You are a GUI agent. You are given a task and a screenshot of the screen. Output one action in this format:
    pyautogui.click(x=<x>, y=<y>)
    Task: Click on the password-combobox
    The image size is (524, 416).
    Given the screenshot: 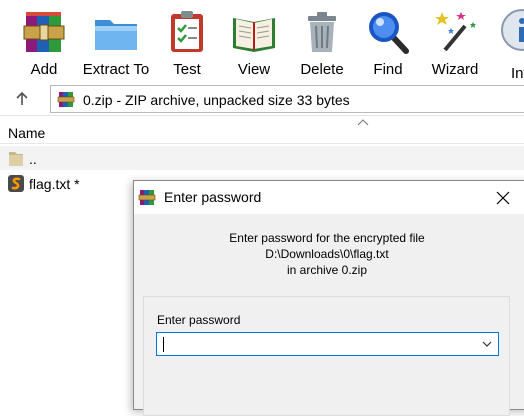 What is the action you would take?
    pyautogui.click(x=327, y=344)
    